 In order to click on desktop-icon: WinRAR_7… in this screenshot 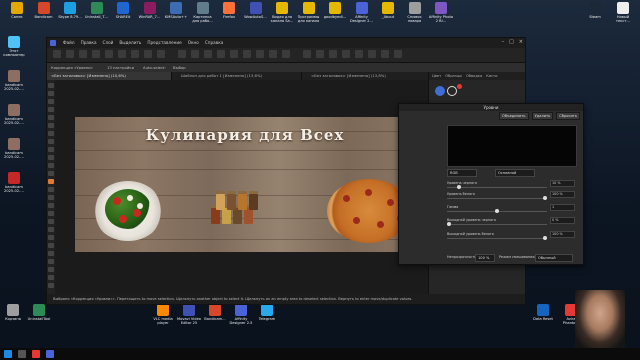, I will do `click(150, 10)`.